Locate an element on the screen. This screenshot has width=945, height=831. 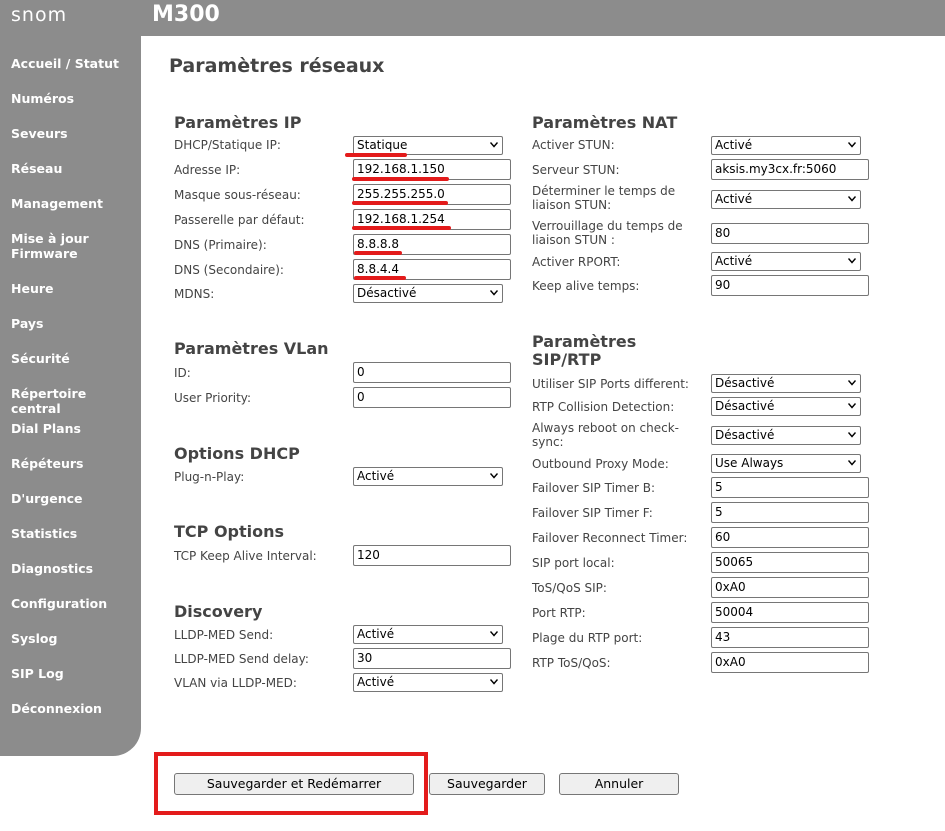
gateway-label: Passerelle par défaut: is located at coordinates (239, 220).